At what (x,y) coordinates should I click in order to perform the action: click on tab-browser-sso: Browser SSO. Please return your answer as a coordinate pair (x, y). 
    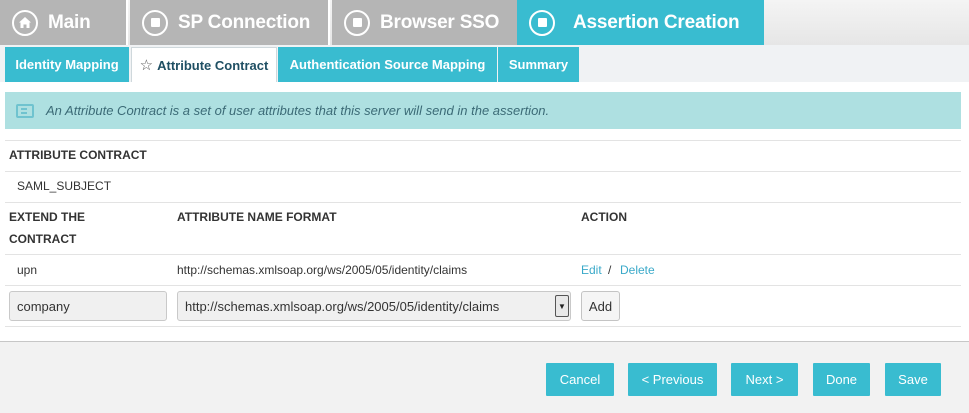
    Looking at the image, I should click on (424, 22).